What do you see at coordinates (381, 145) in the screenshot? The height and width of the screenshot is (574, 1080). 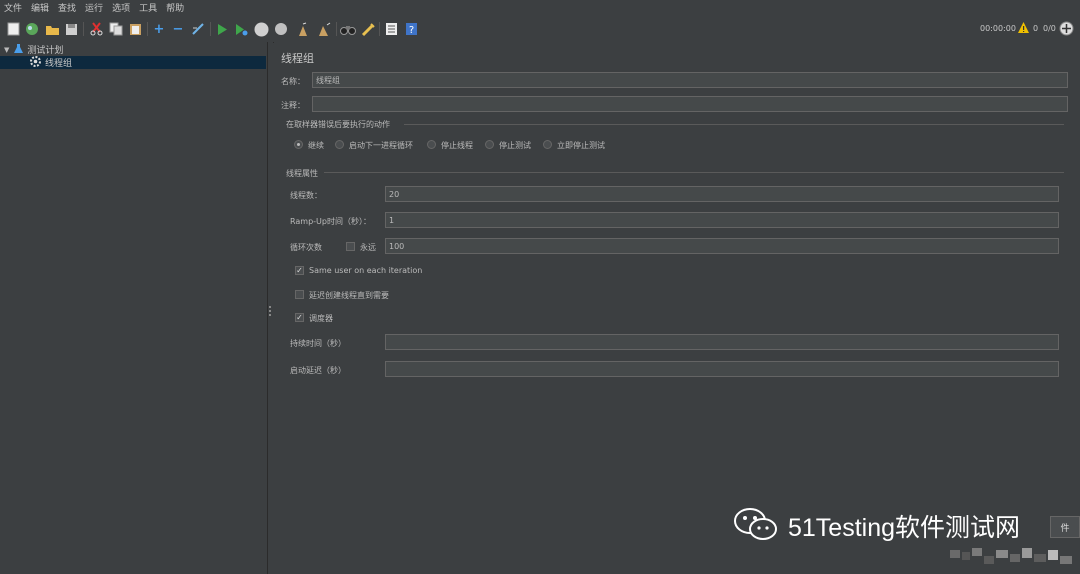 I see `radio-start-next-loop-label: 启动下一进程循环` at bounding box center [381, 145].